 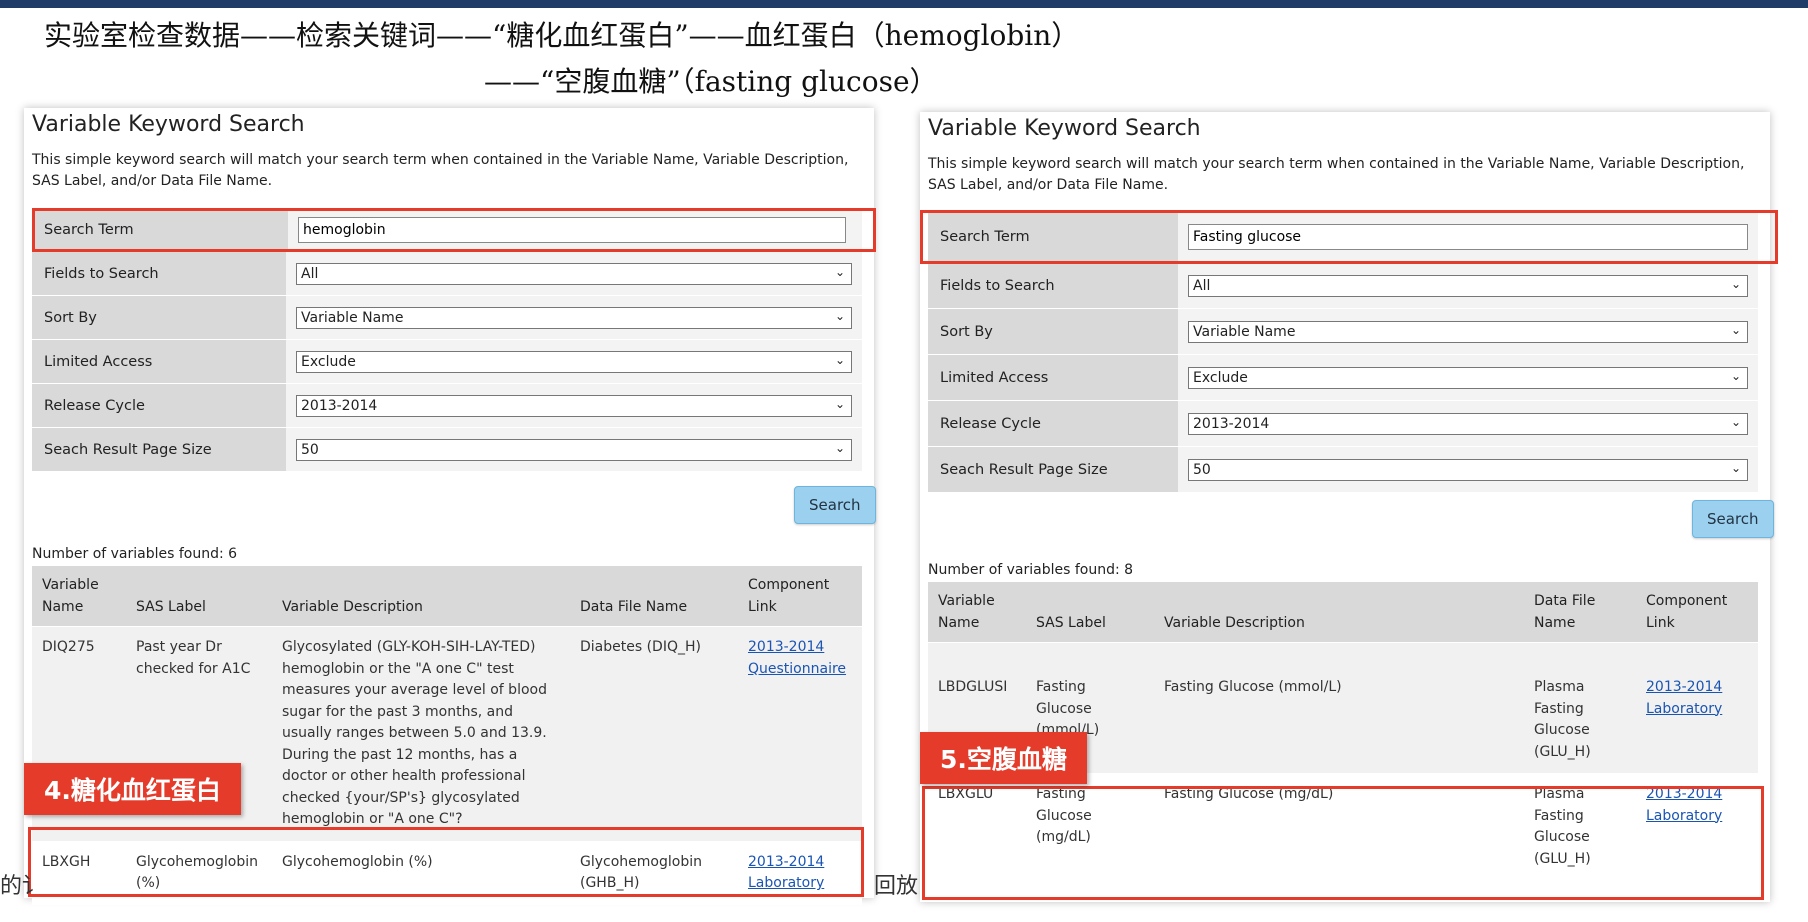 What do you see at coordinates (132, 789) in the screenshot?
I see `annotation-tag-hba1c: 4.糖化血红蛋白` at bounding box center [132, 789].